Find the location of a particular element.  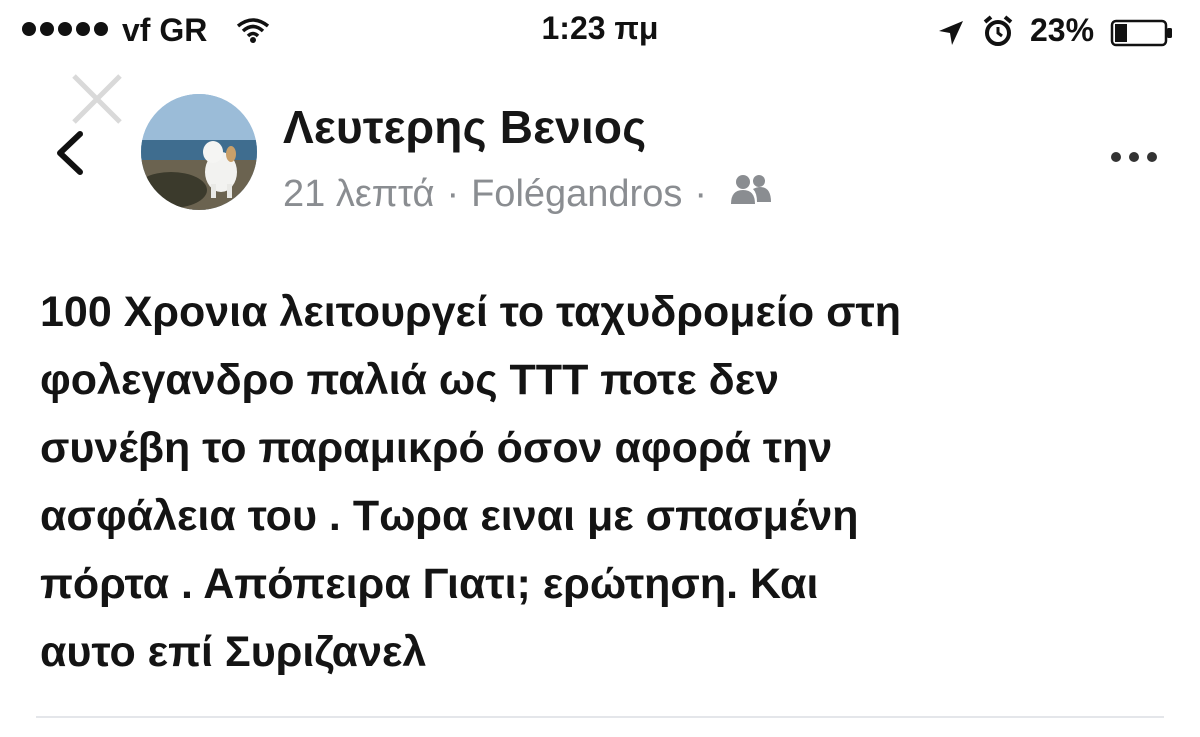

post-location: Folégandros is located at coordinates (576, 194).